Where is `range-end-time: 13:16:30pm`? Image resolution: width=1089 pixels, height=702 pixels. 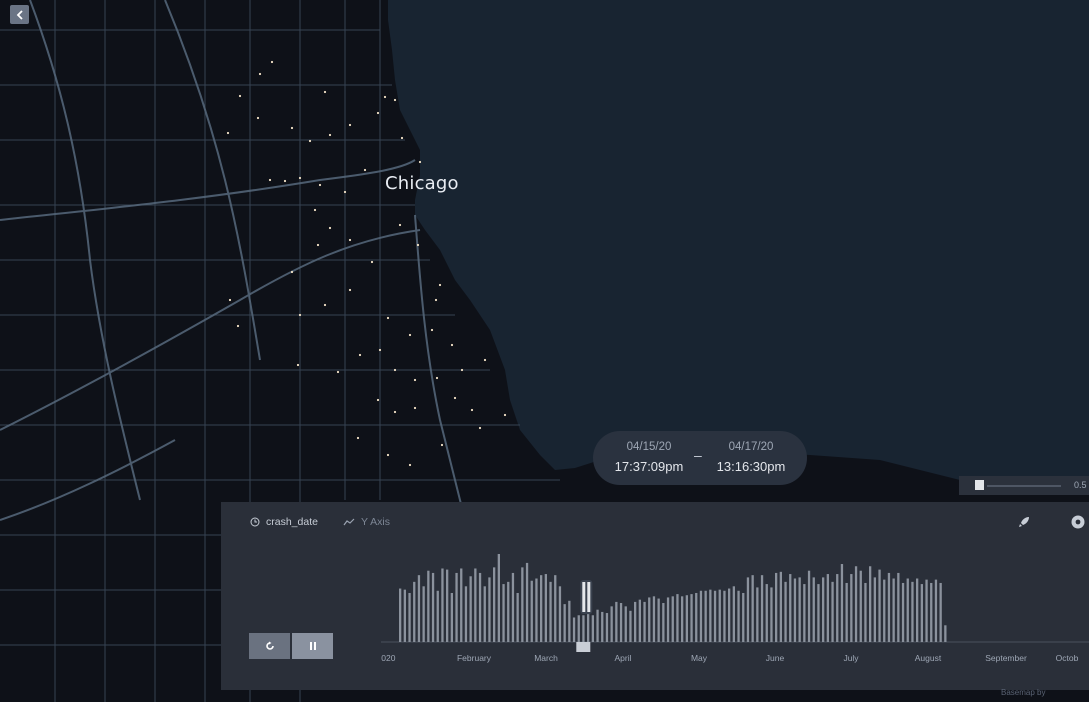 range-end-time: 13:16:30pm is located at coordinates (751, 466).